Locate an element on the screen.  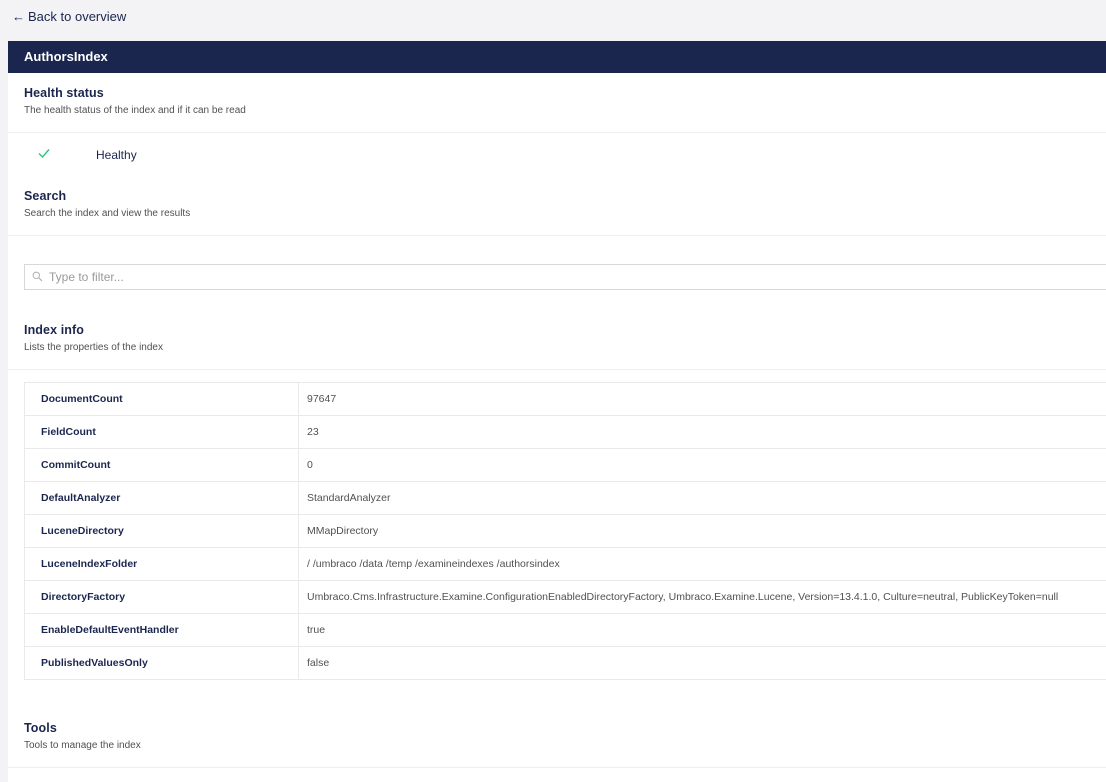
table-row: DefaultAnalyzer StandardAnalyzer is located at coordinates (565, 498).